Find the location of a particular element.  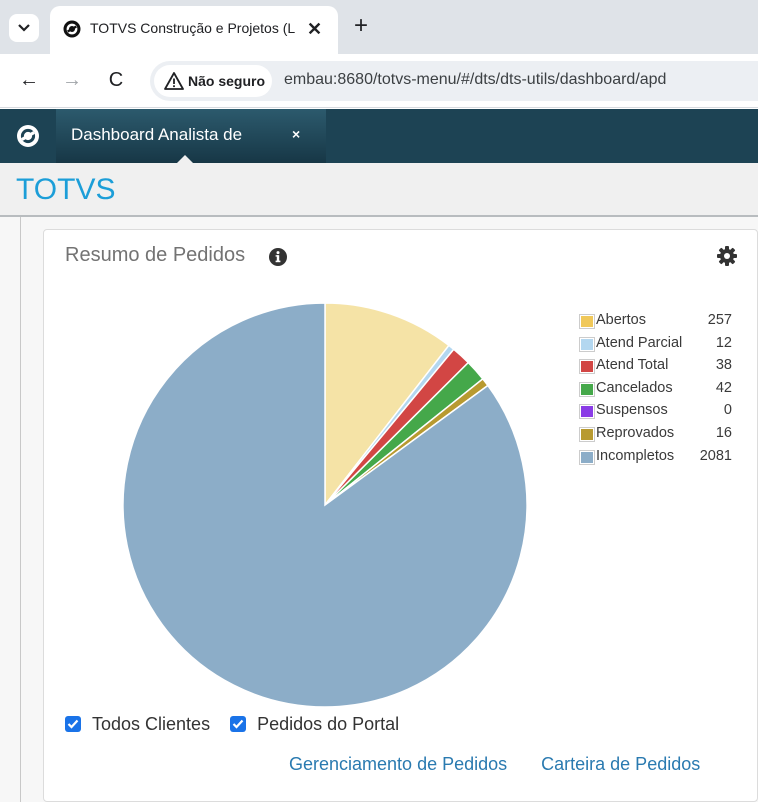

app-header: Dashboard Analista de × is located at coordinates (379, 136).